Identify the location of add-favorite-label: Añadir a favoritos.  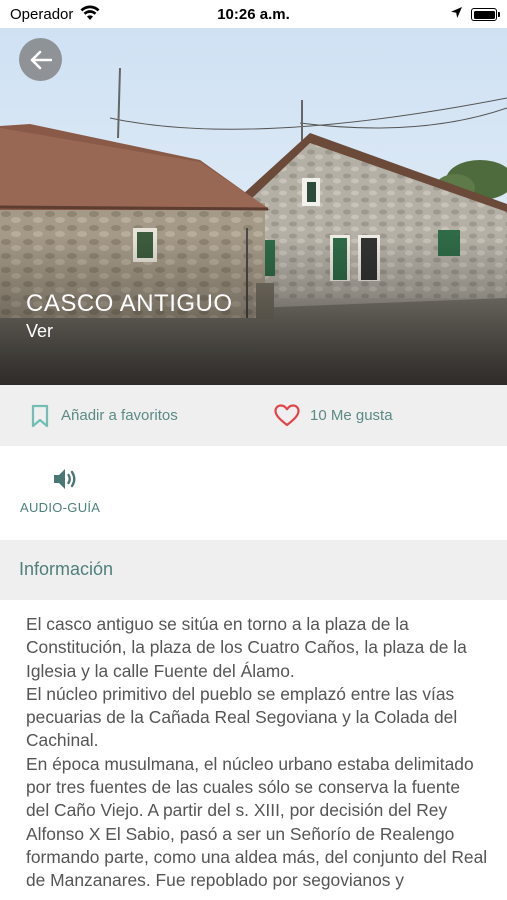
(119, 415).